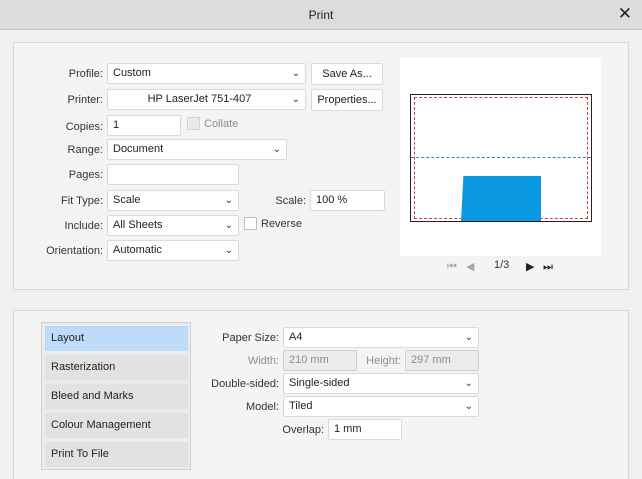 The width and height of the screenshot is (642, 479). What do you see at coordinates (245, 384) in the screenshot?
I see `double-sided-label: Double-sided:` at bounding box center [245, 384].